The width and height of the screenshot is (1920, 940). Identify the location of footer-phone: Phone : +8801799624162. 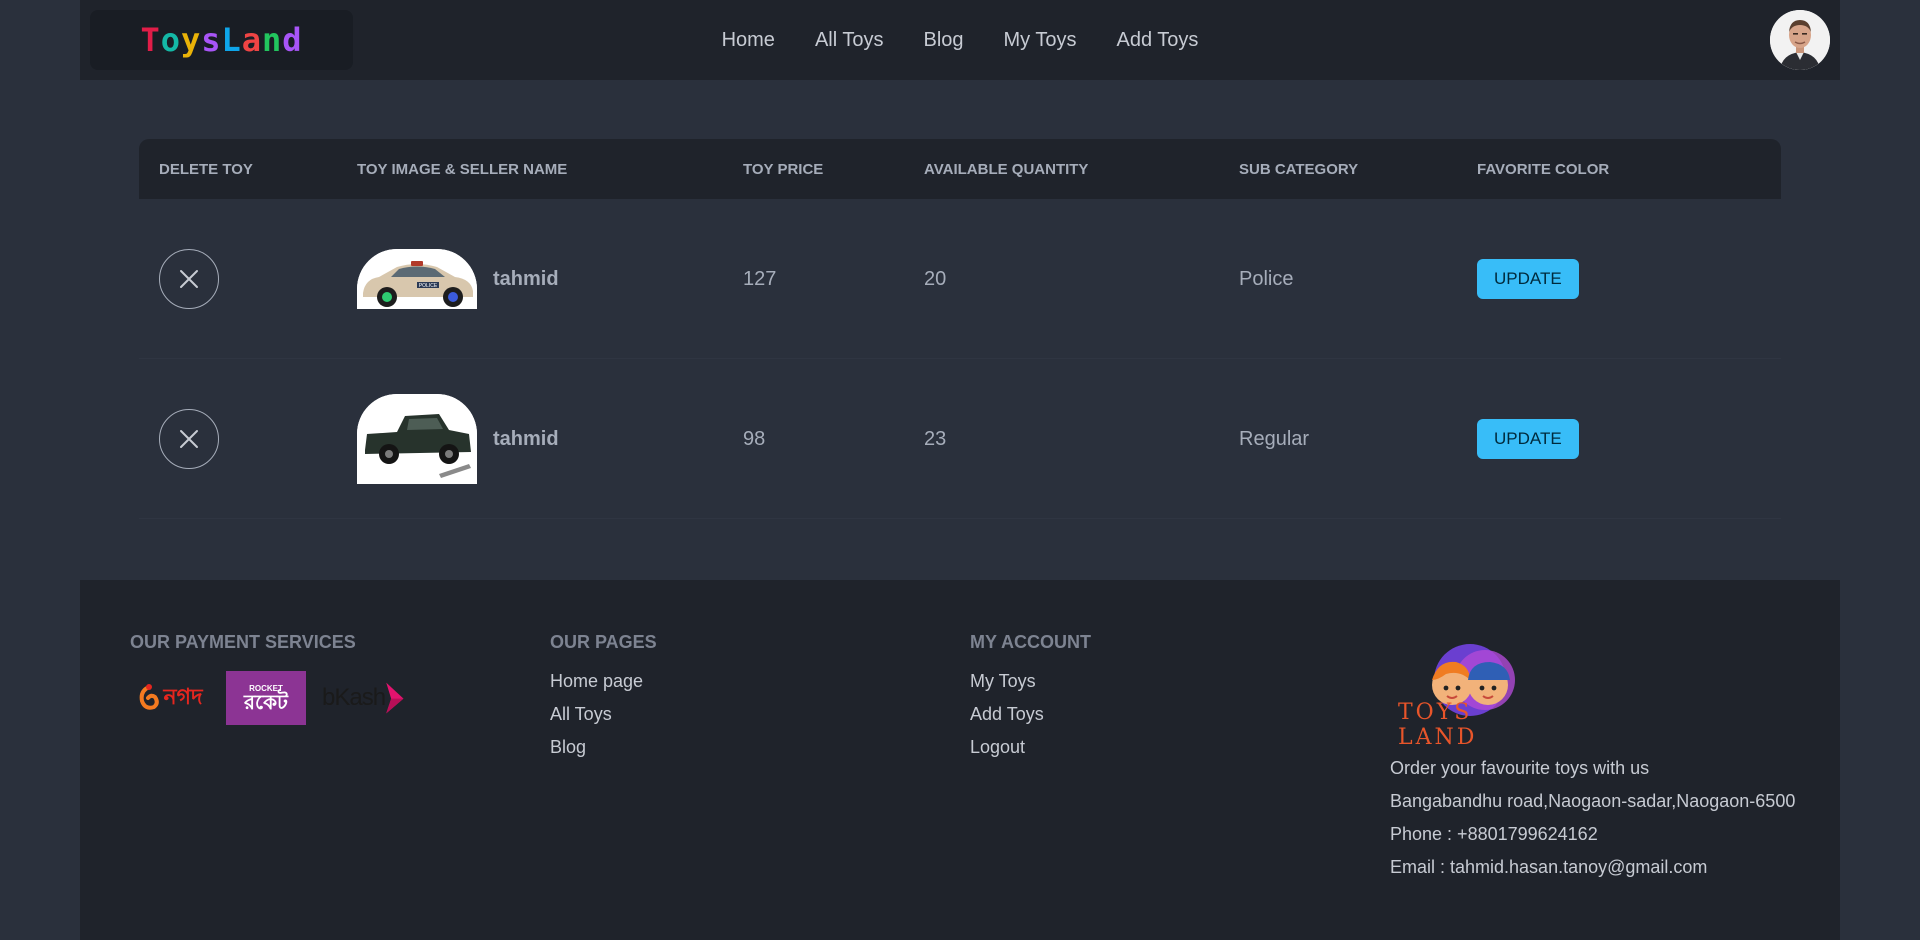
(1494, 834).